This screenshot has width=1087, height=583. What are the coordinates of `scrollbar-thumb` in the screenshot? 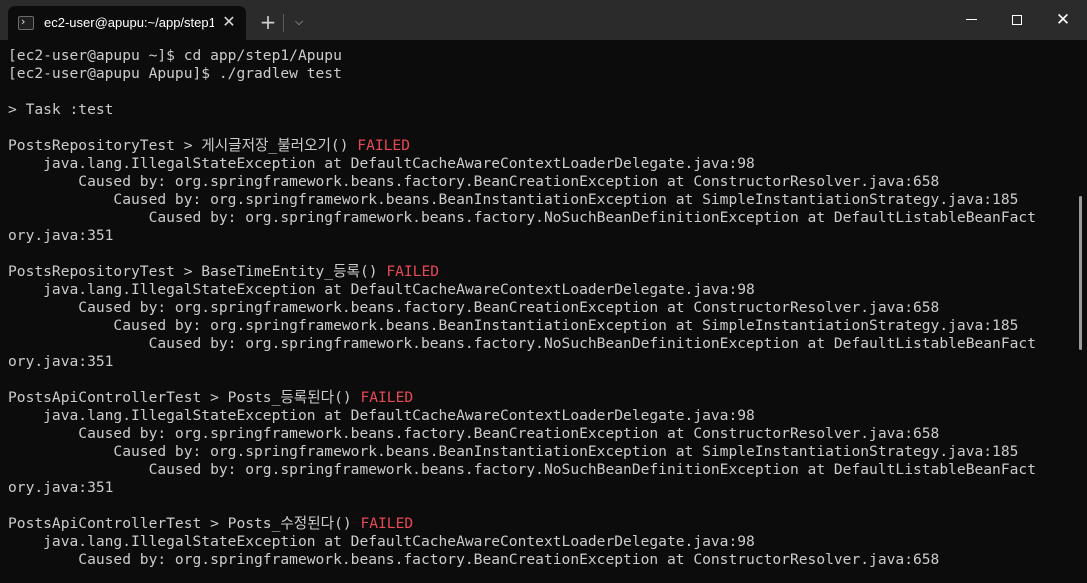 It's located at (1080, 273).